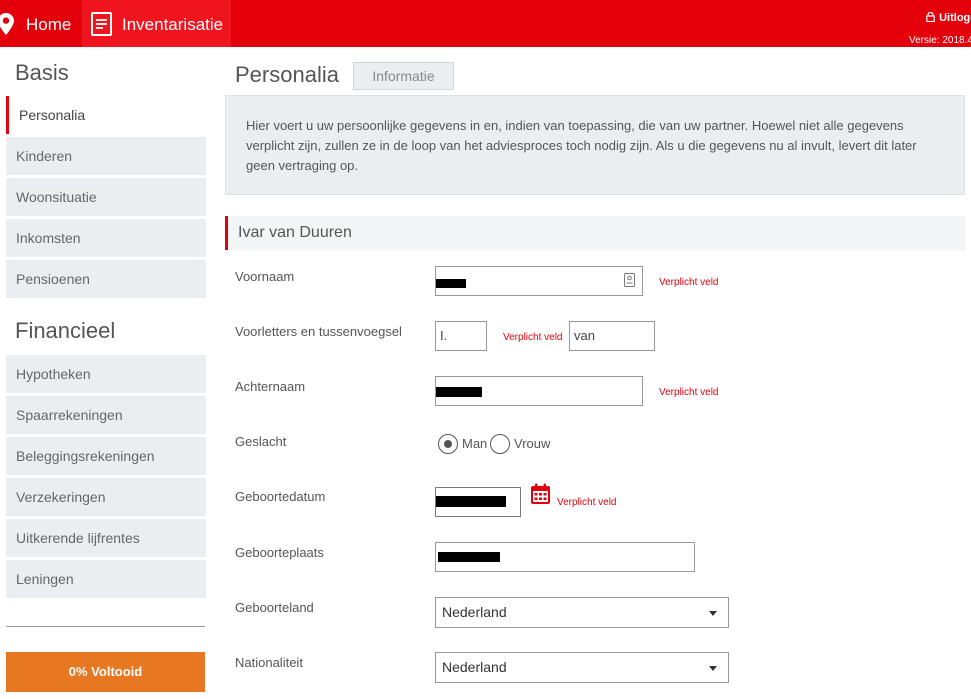 The height and width of the screenshot is (699, 971). What do you see at coordinates (500, 444) in the screenshot?
I see `gender-radio-vrouw` at bounding box center [500, 444].